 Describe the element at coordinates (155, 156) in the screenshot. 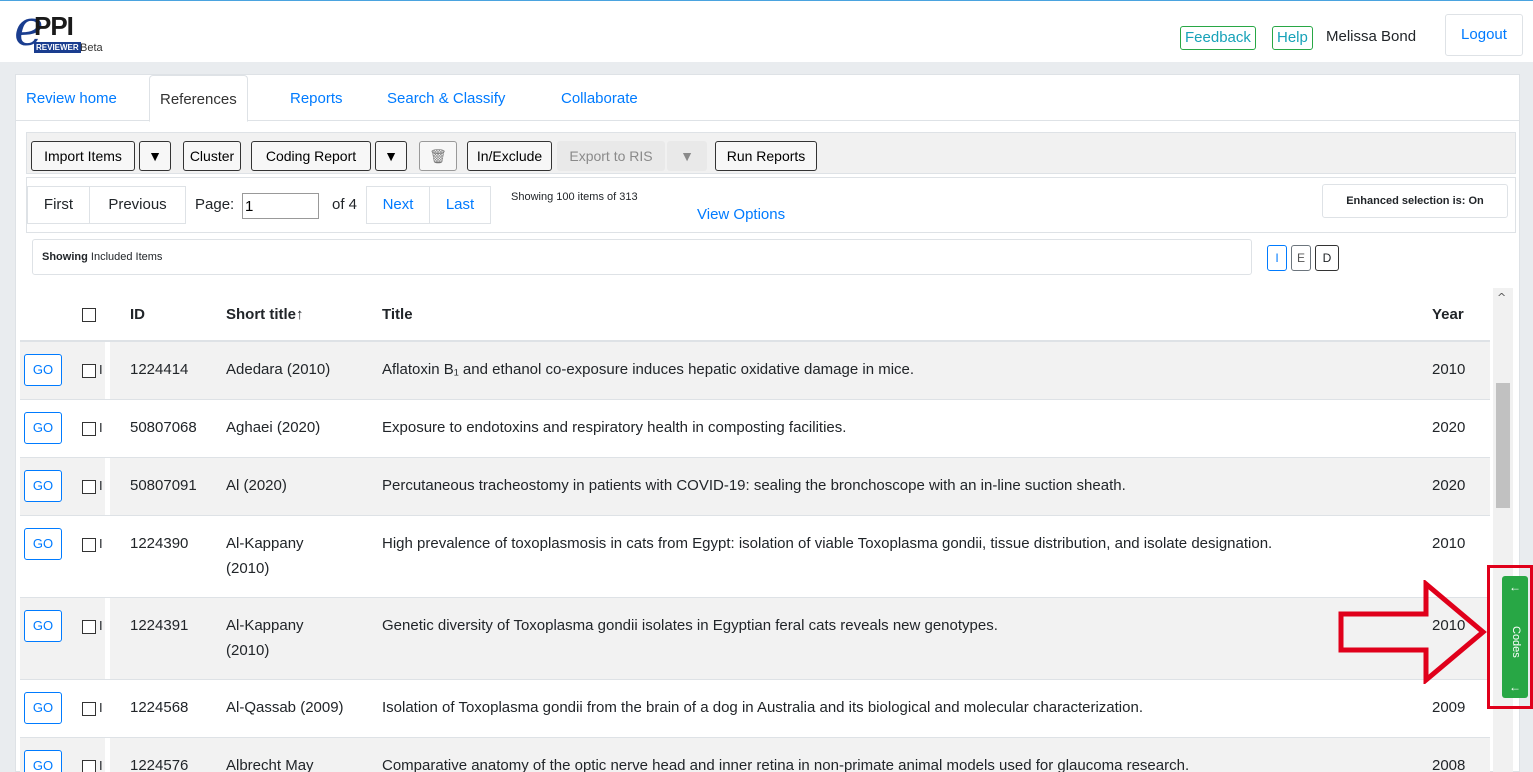

I see `import-items-dropdown: ▼` at that location.